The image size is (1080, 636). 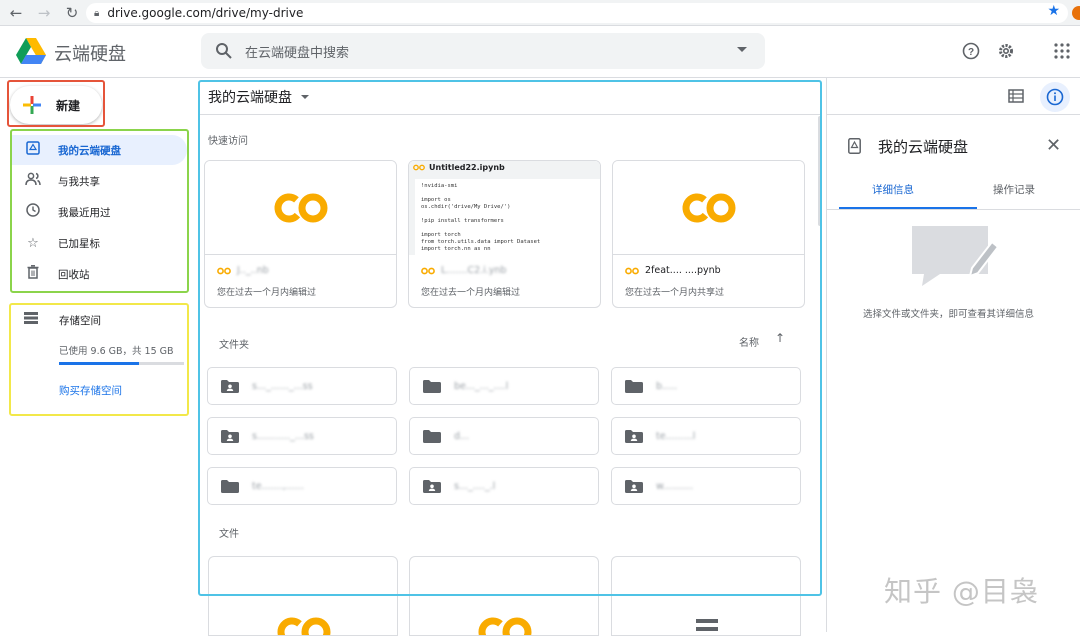 I want to click on drive-logo-icon, so click(x=31, y=51).